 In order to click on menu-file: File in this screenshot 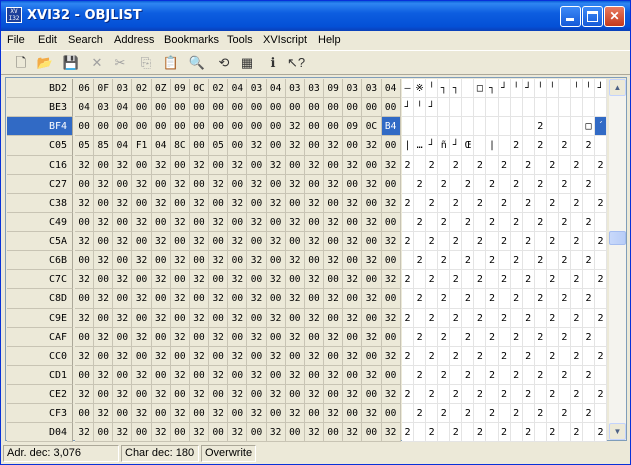, I will do `click(16, 40)`.